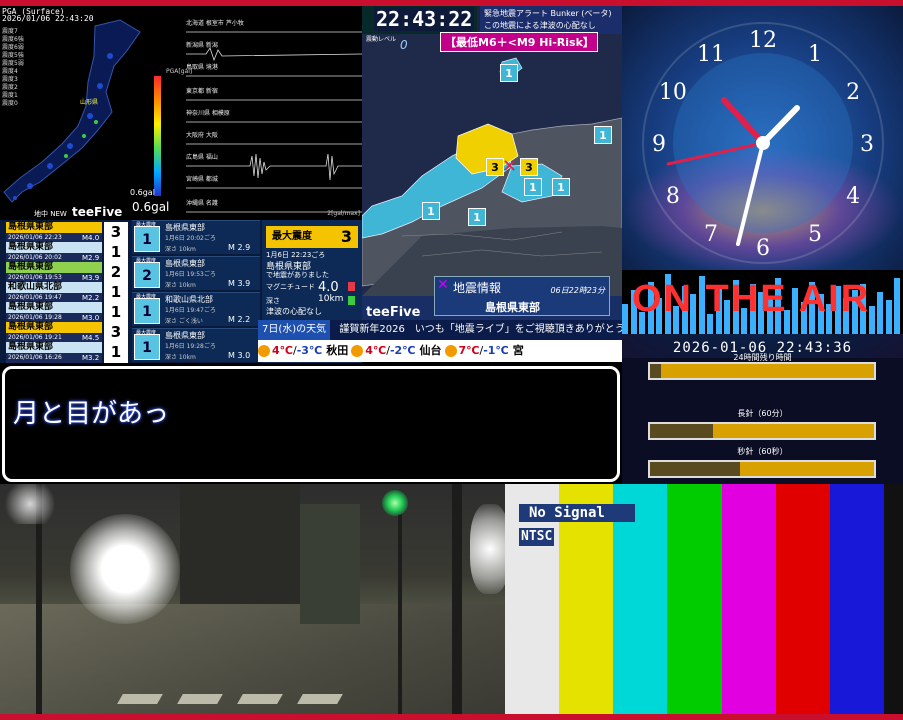 The width and height of the screenshot is (903, 720). I want to click on legend-item: 震度5強, so click(13, 55).